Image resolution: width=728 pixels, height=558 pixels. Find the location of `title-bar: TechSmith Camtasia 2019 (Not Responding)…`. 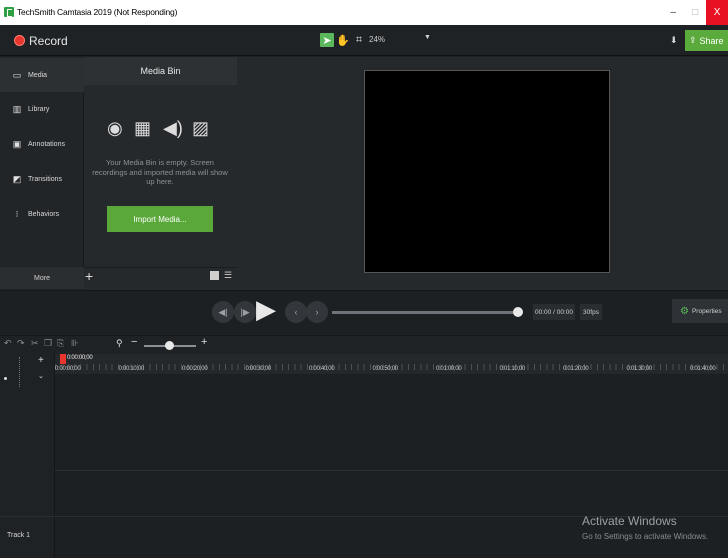

title-bar: TechSmith Camtasia 2019 (Not Responding)… is located at coordinates (364, 12).